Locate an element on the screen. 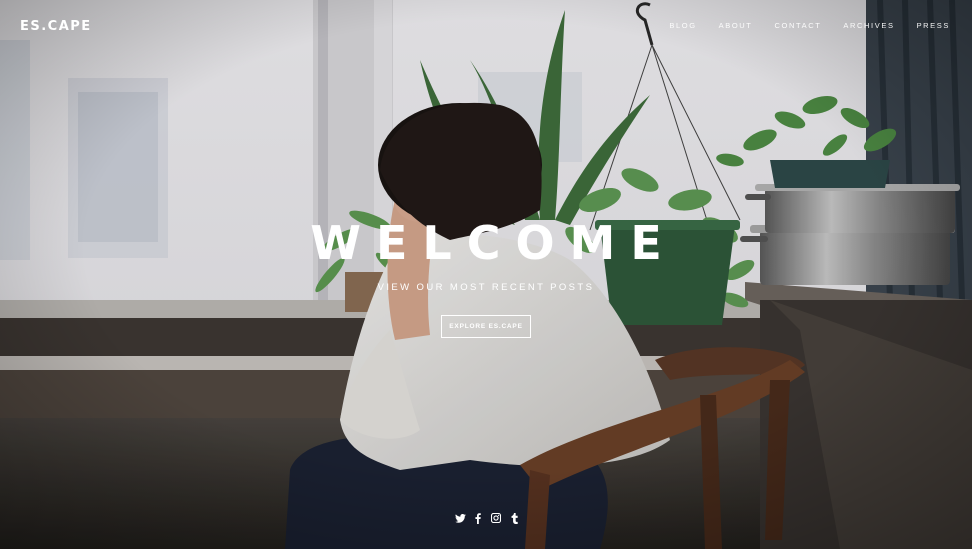 The width and height of the screenshot is (972, 549). twitter-icon is located at coordinates (460, 518).